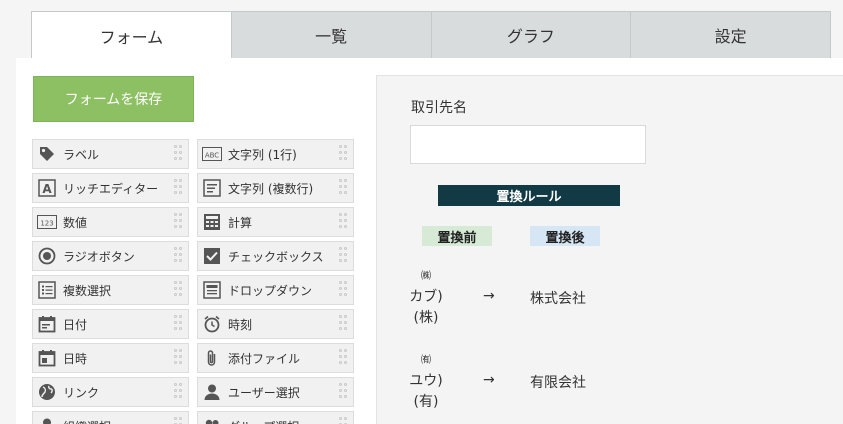 This screenshot has height=424, width=843. Describe the element at coordinates (113, 99) in the screenshot. I see `save-form-button: フォームを保存` at that location.